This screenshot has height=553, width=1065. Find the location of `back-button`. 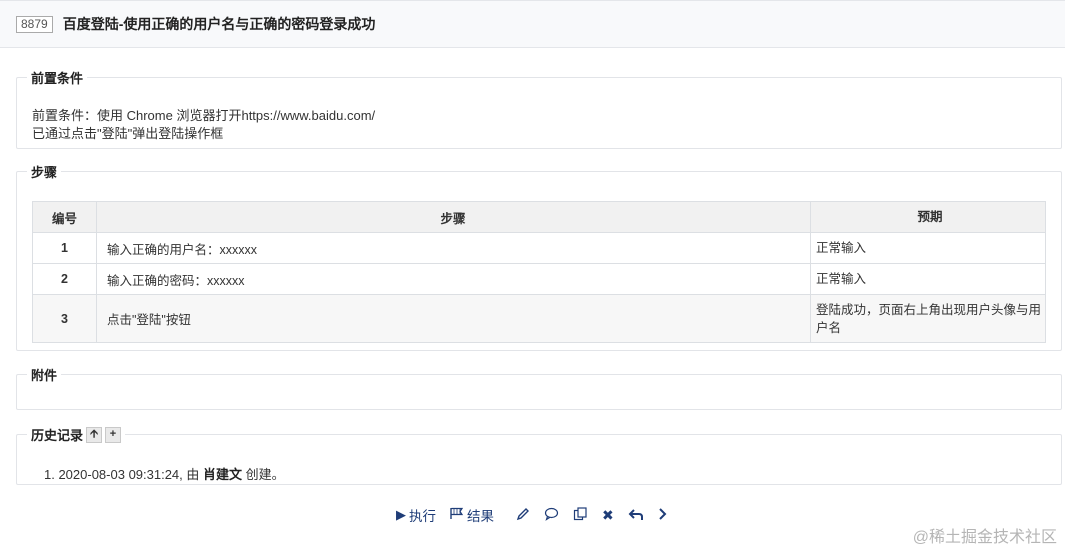

back-button is located at coordinates (636, 515).